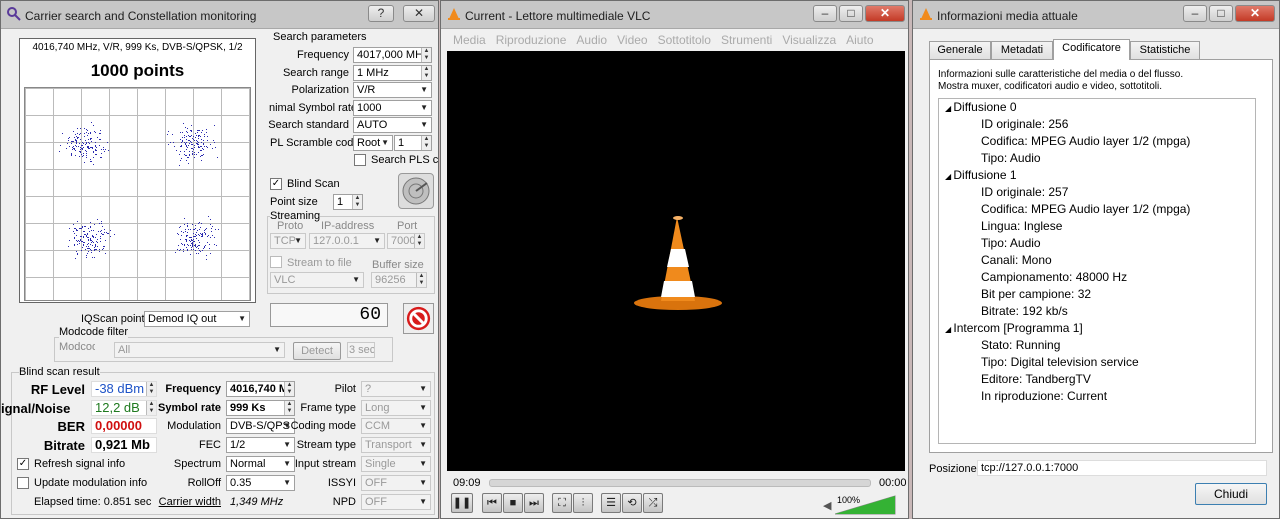  What do you see at coordinates (1231, 494) in the screenshot?
I see `close-dialog-button: Chiudi` at bounding box center [1231, 494].